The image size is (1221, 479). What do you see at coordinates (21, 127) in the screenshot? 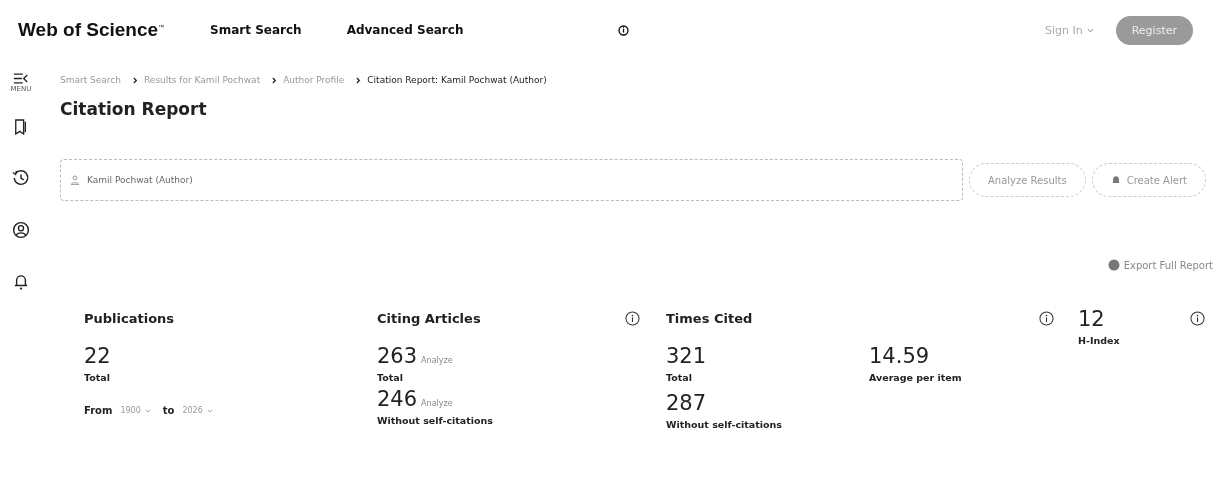
I see `bookmark-icon` at bounding box center [21, 127].